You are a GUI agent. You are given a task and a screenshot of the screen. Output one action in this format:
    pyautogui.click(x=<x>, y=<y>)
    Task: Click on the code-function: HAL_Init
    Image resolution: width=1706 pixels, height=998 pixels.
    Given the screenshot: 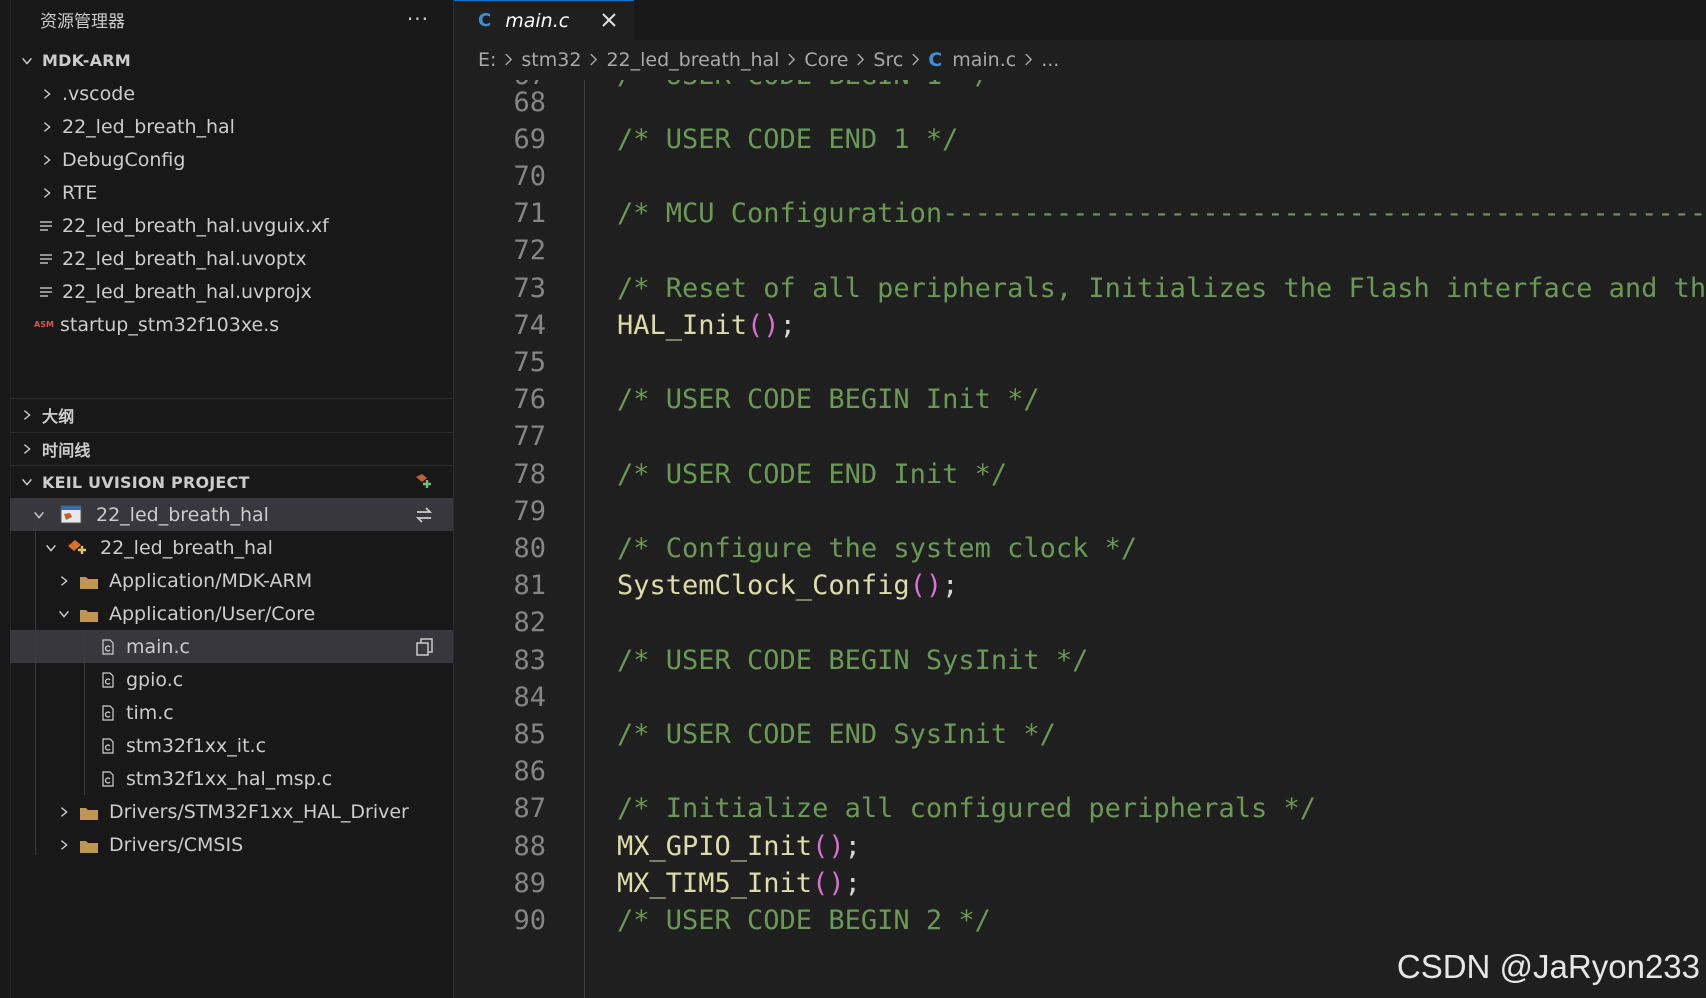 What is the action you would take?
    pyautogui.click(x=682, y=325)
    